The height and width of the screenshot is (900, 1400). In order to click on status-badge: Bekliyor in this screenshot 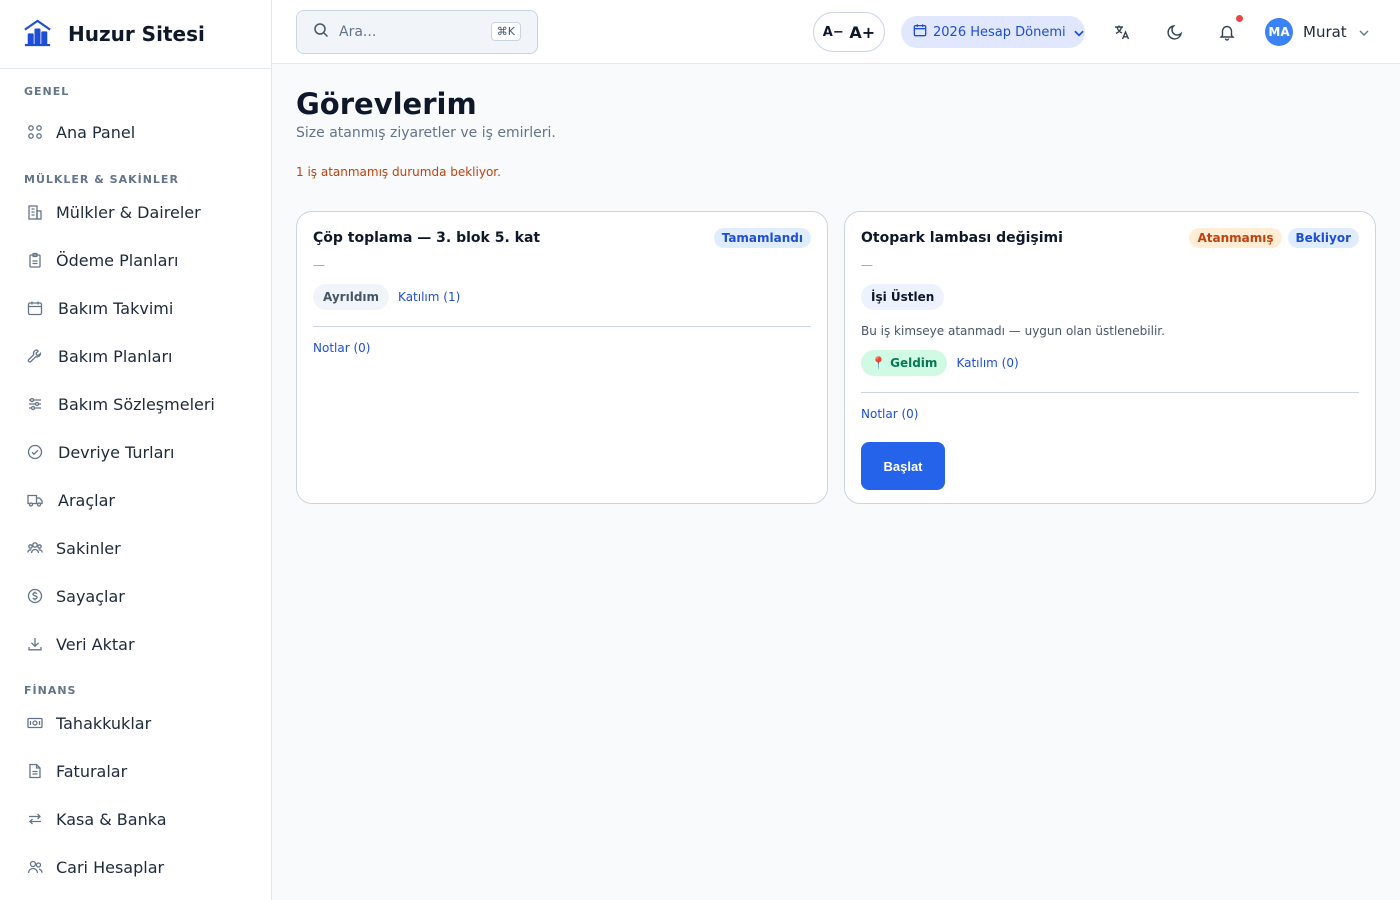, I will do `click(1323, 238)`.